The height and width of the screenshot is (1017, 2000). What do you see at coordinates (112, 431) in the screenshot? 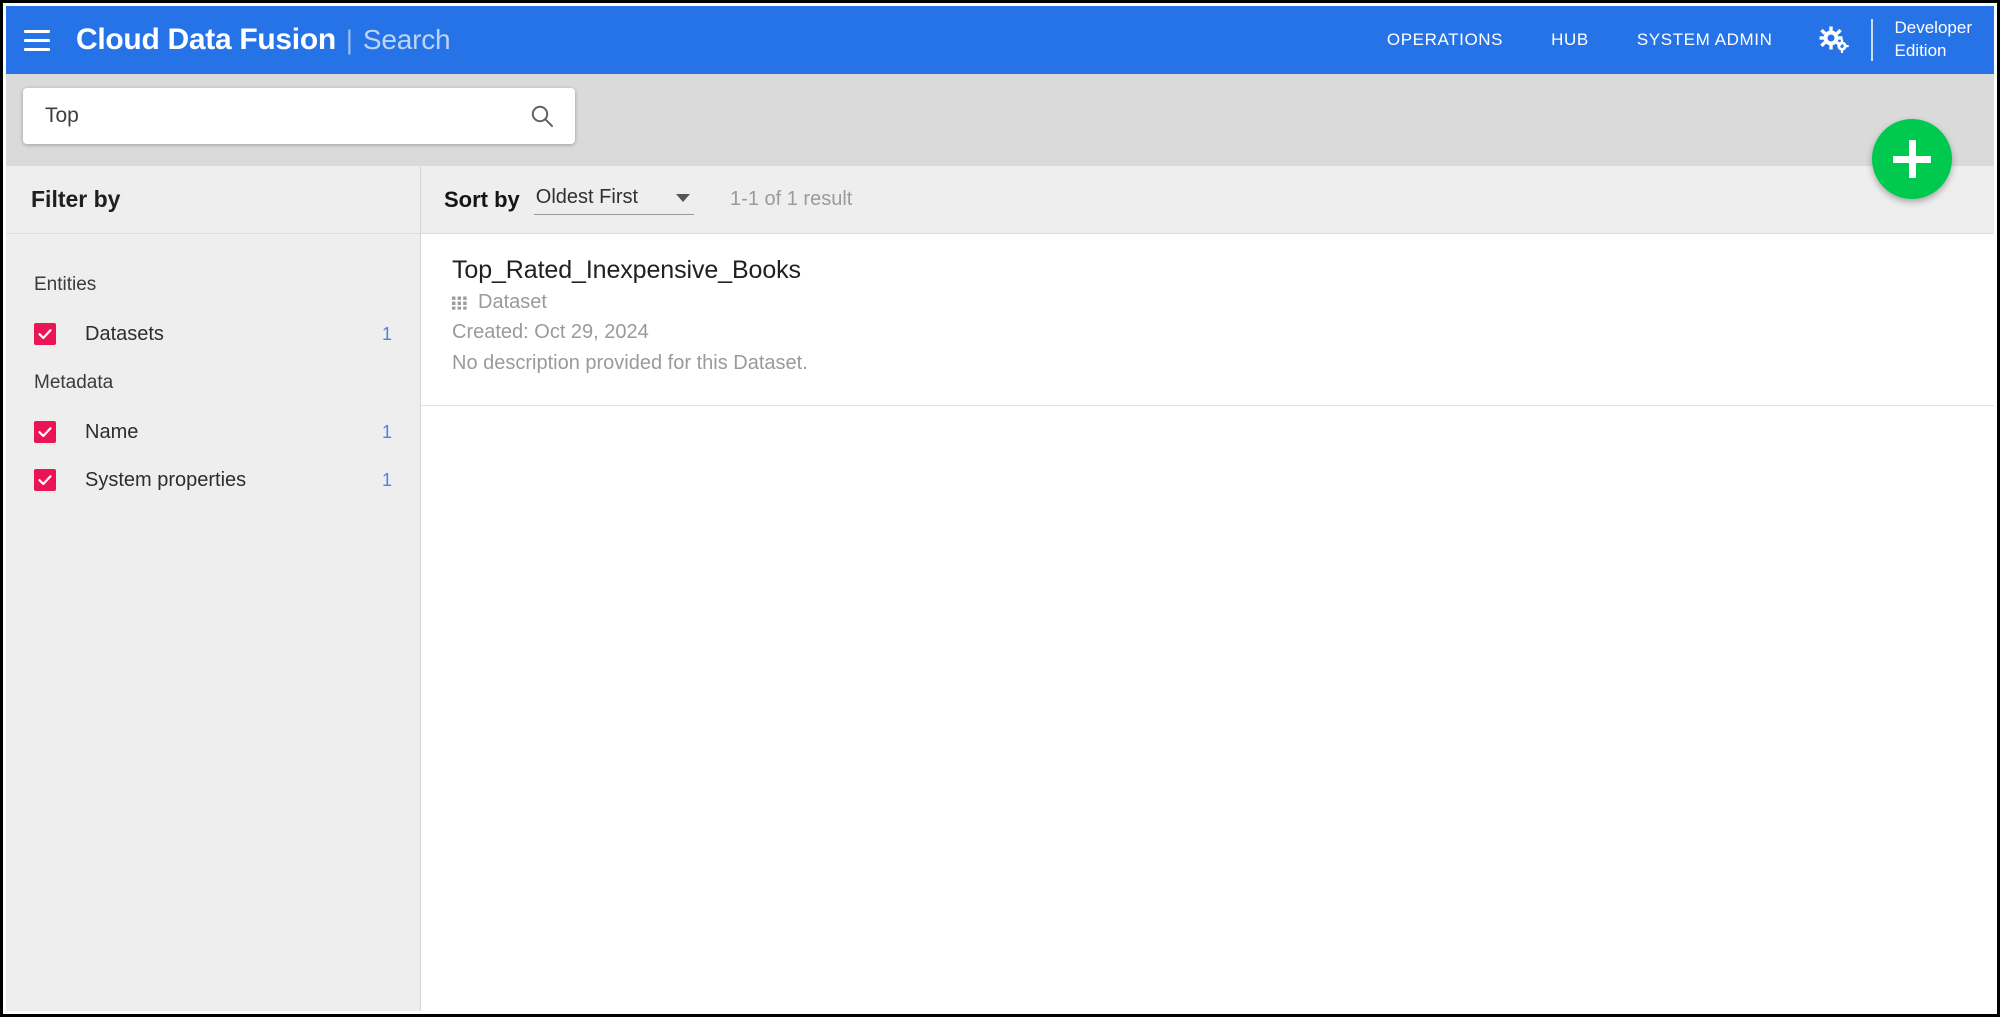
I see `filter-label-name: Name` at bounding box center [112, 431].